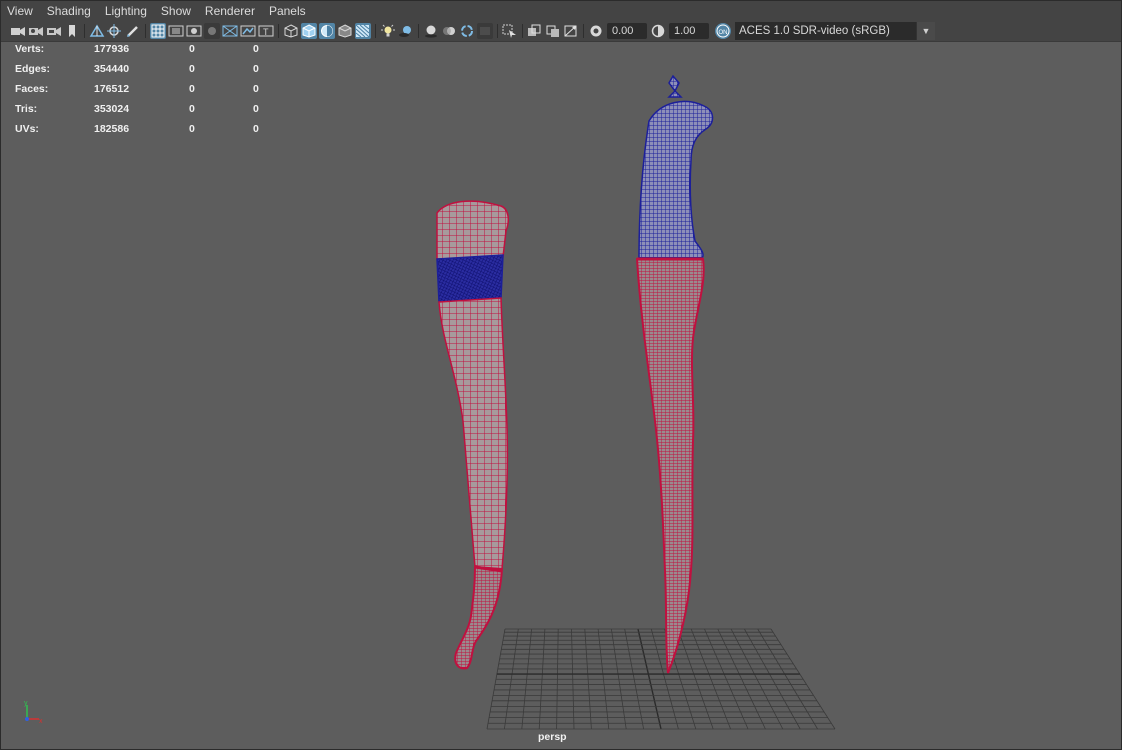  I want to click on hud-value-total: 176512, so click(112, 89).